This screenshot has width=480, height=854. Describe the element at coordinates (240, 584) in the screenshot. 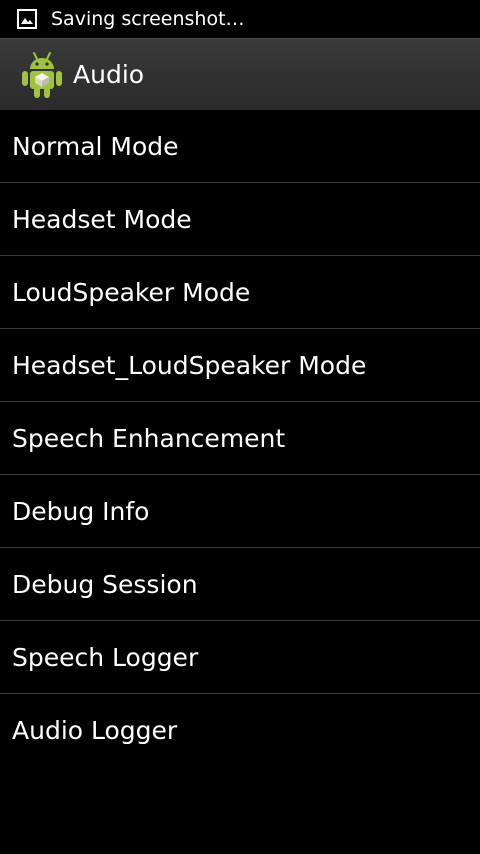

I see `list-item-debug-session: Debug Session` at that location.